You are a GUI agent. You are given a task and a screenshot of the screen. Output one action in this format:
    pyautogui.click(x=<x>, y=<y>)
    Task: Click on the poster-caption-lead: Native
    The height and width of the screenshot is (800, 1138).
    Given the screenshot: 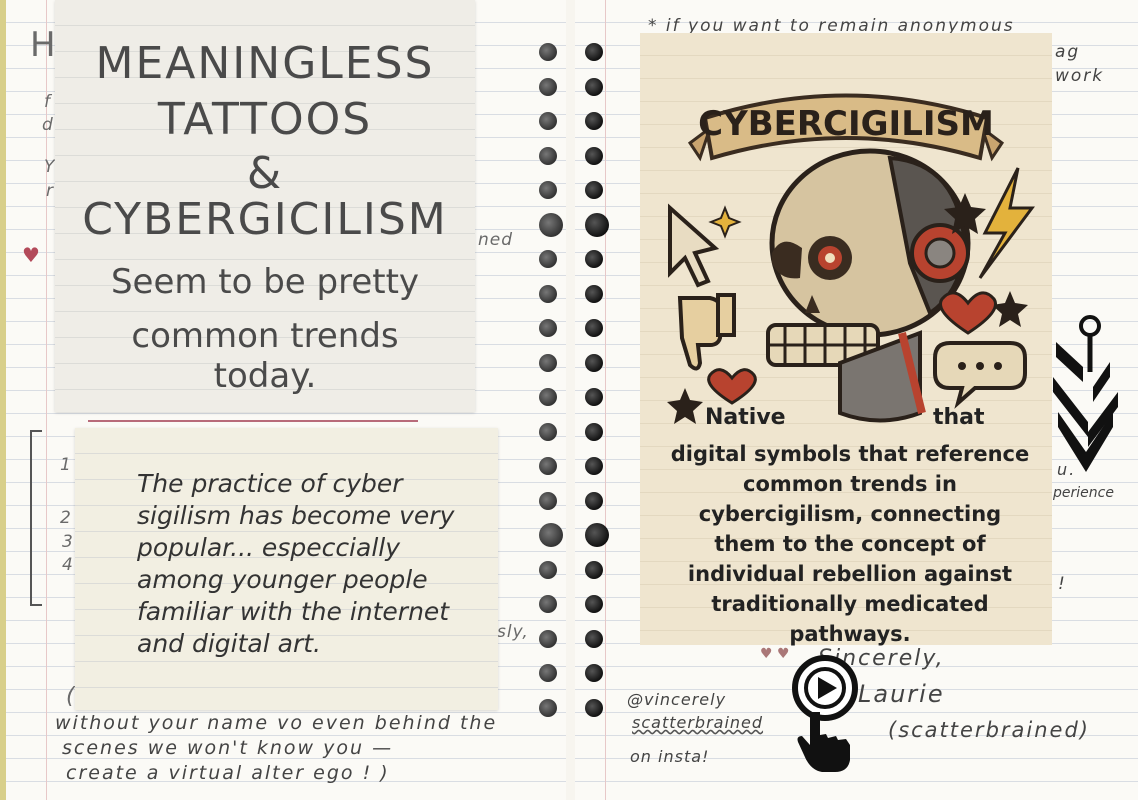 What is the action you would take?
    pyautogui.click(x=745, y=417)
    